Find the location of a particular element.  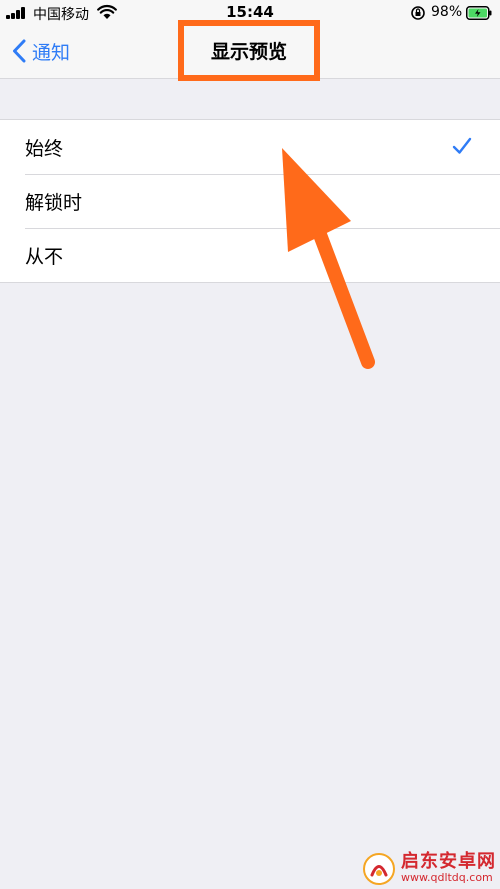

battery-percentage: 98% is located at coordinates (447, 12).